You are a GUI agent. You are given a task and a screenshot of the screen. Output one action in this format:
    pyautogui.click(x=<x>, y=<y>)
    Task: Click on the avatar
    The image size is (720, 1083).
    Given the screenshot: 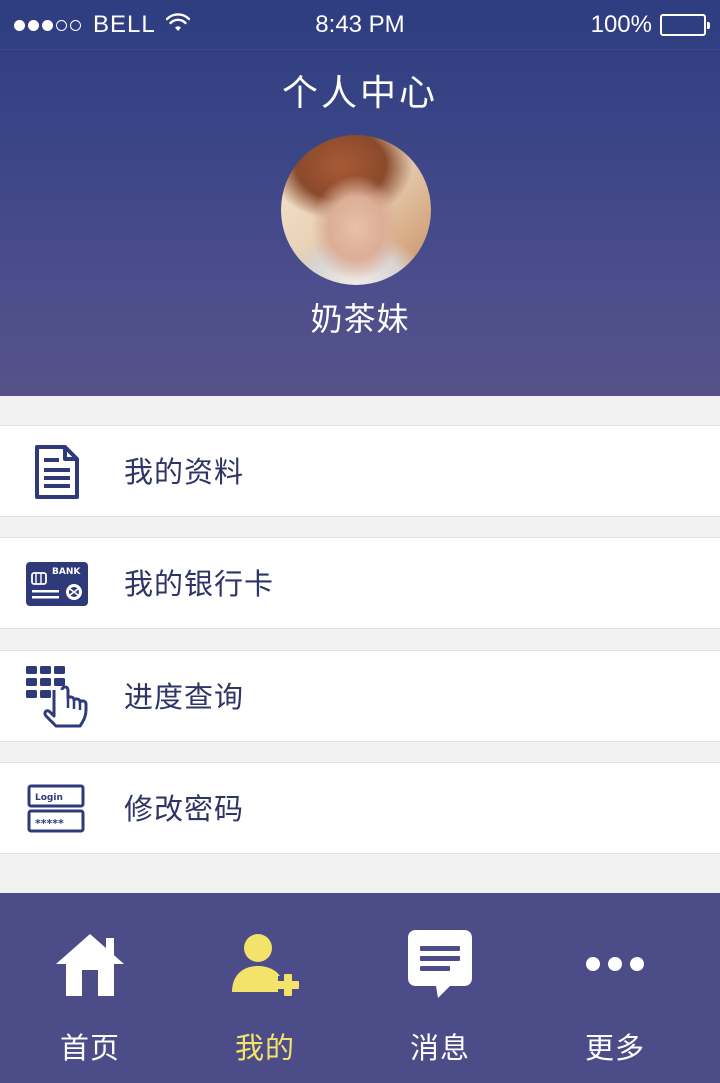 What is the action you would take?
    pyautogui.click(x=356, y=210)
    